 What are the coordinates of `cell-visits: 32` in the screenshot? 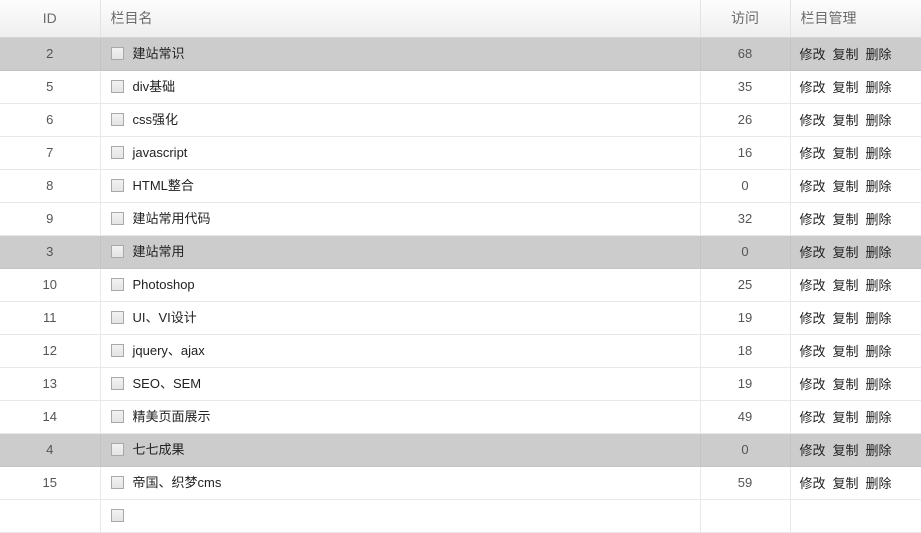 It's located at (745, 218).